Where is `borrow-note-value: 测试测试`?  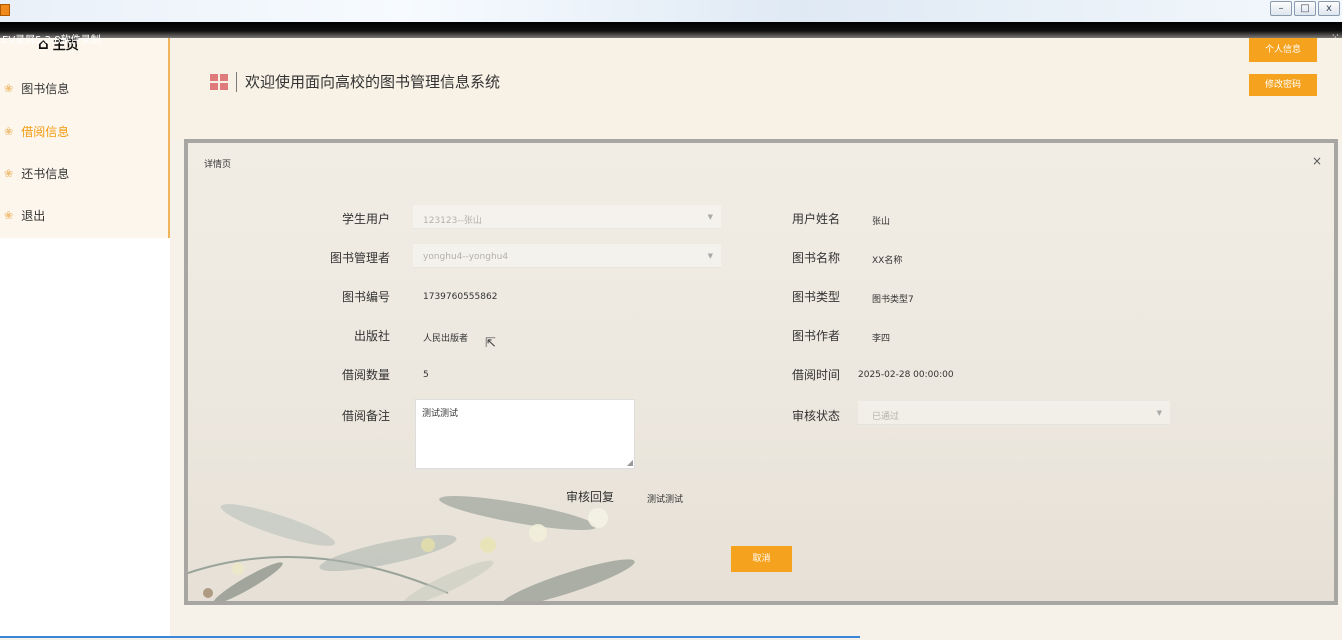
borrow-note-value: 测试测试 is located at coordinates (440, 414).